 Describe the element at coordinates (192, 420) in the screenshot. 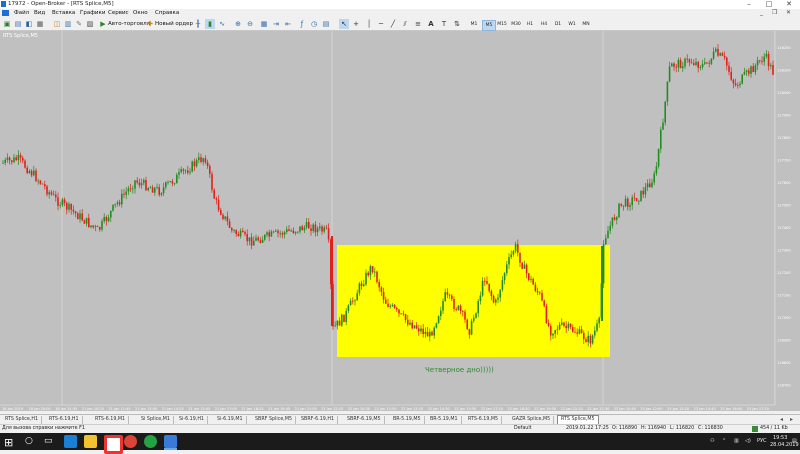

I see `chart-tab: Si-6.19,H1` at that location.